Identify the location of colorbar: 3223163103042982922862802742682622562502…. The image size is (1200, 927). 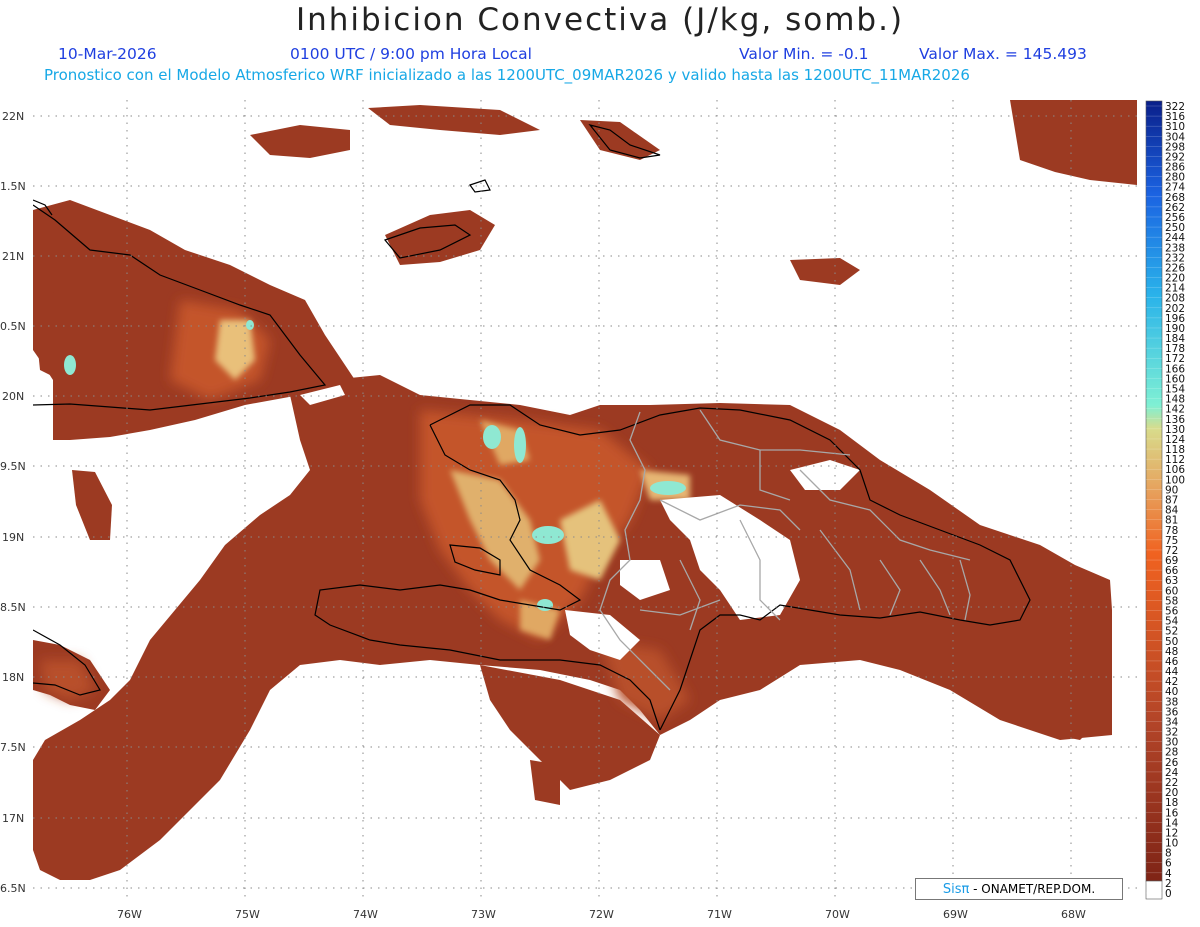
(1165, 500).